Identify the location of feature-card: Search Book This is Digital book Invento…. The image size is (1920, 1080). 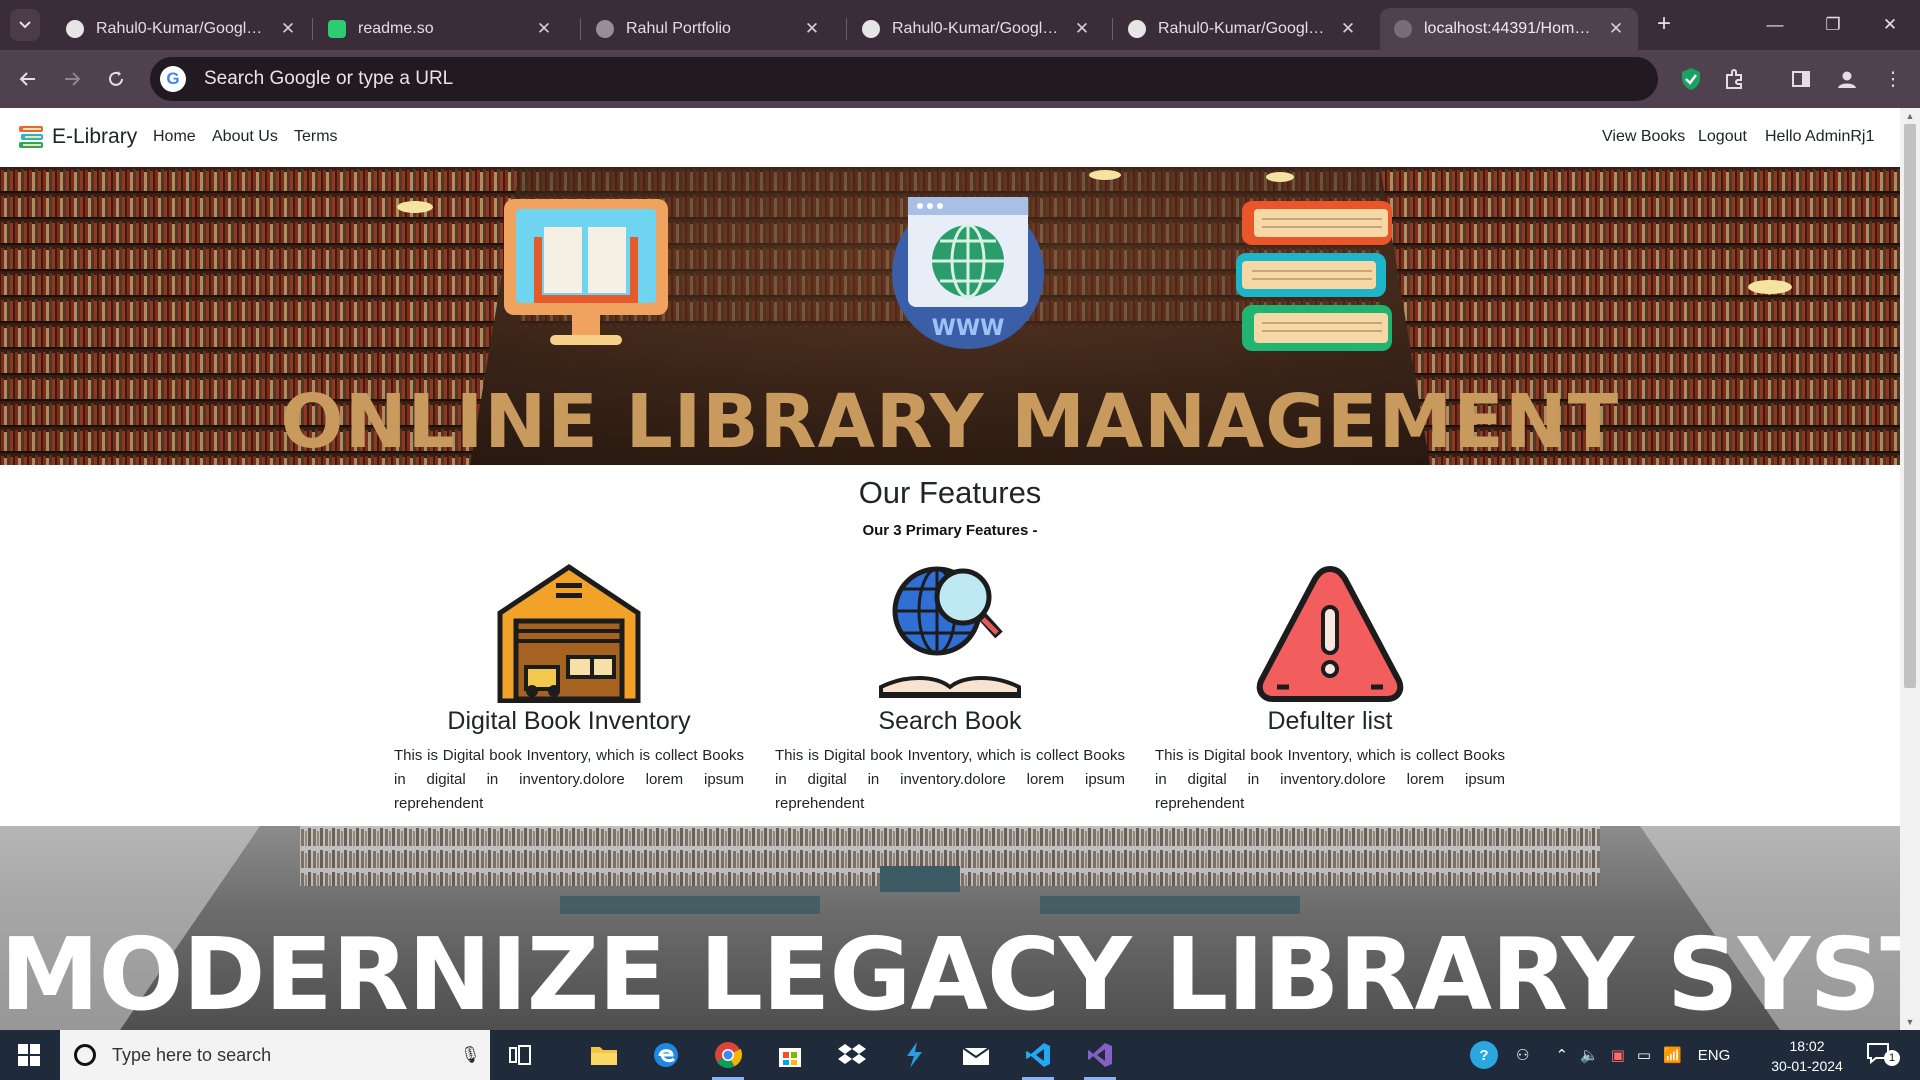
(950, 689).